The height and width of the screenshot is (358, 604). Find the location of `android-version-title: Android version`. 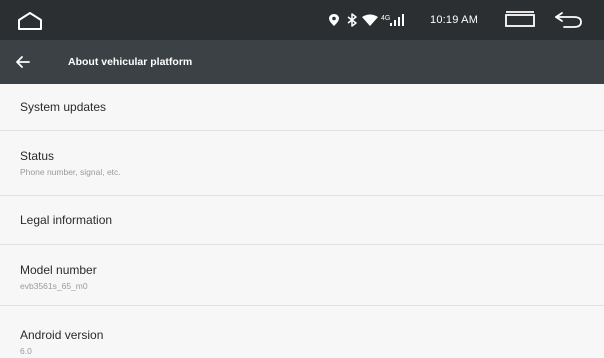

android-version-title: Android version is located at coordinates (62, 335).